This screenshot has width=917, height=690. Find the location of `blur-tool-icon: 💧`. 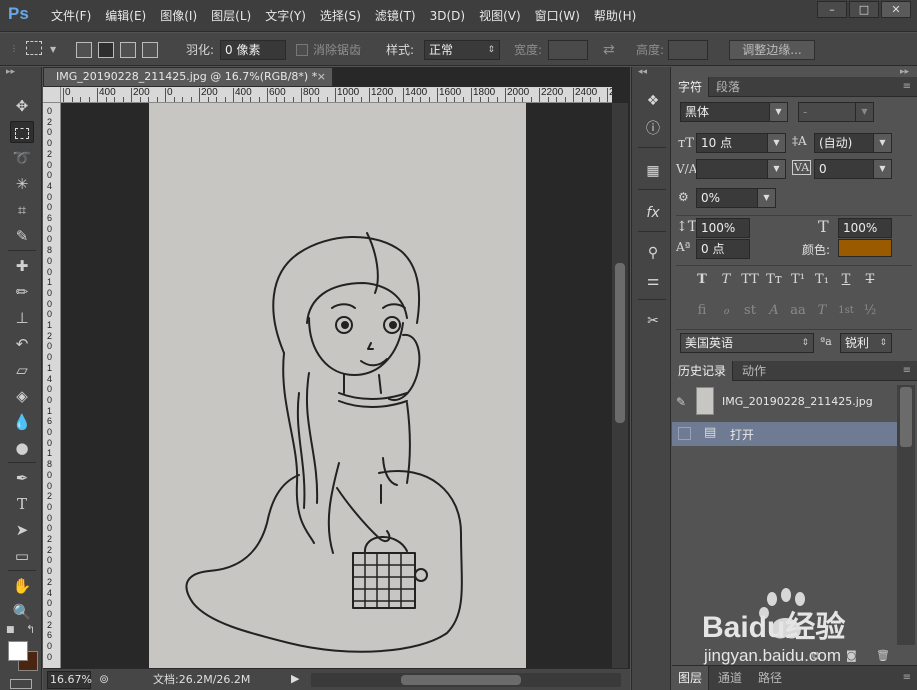

blur-tool-icon: 💧 is located at coordinates (22, 422).